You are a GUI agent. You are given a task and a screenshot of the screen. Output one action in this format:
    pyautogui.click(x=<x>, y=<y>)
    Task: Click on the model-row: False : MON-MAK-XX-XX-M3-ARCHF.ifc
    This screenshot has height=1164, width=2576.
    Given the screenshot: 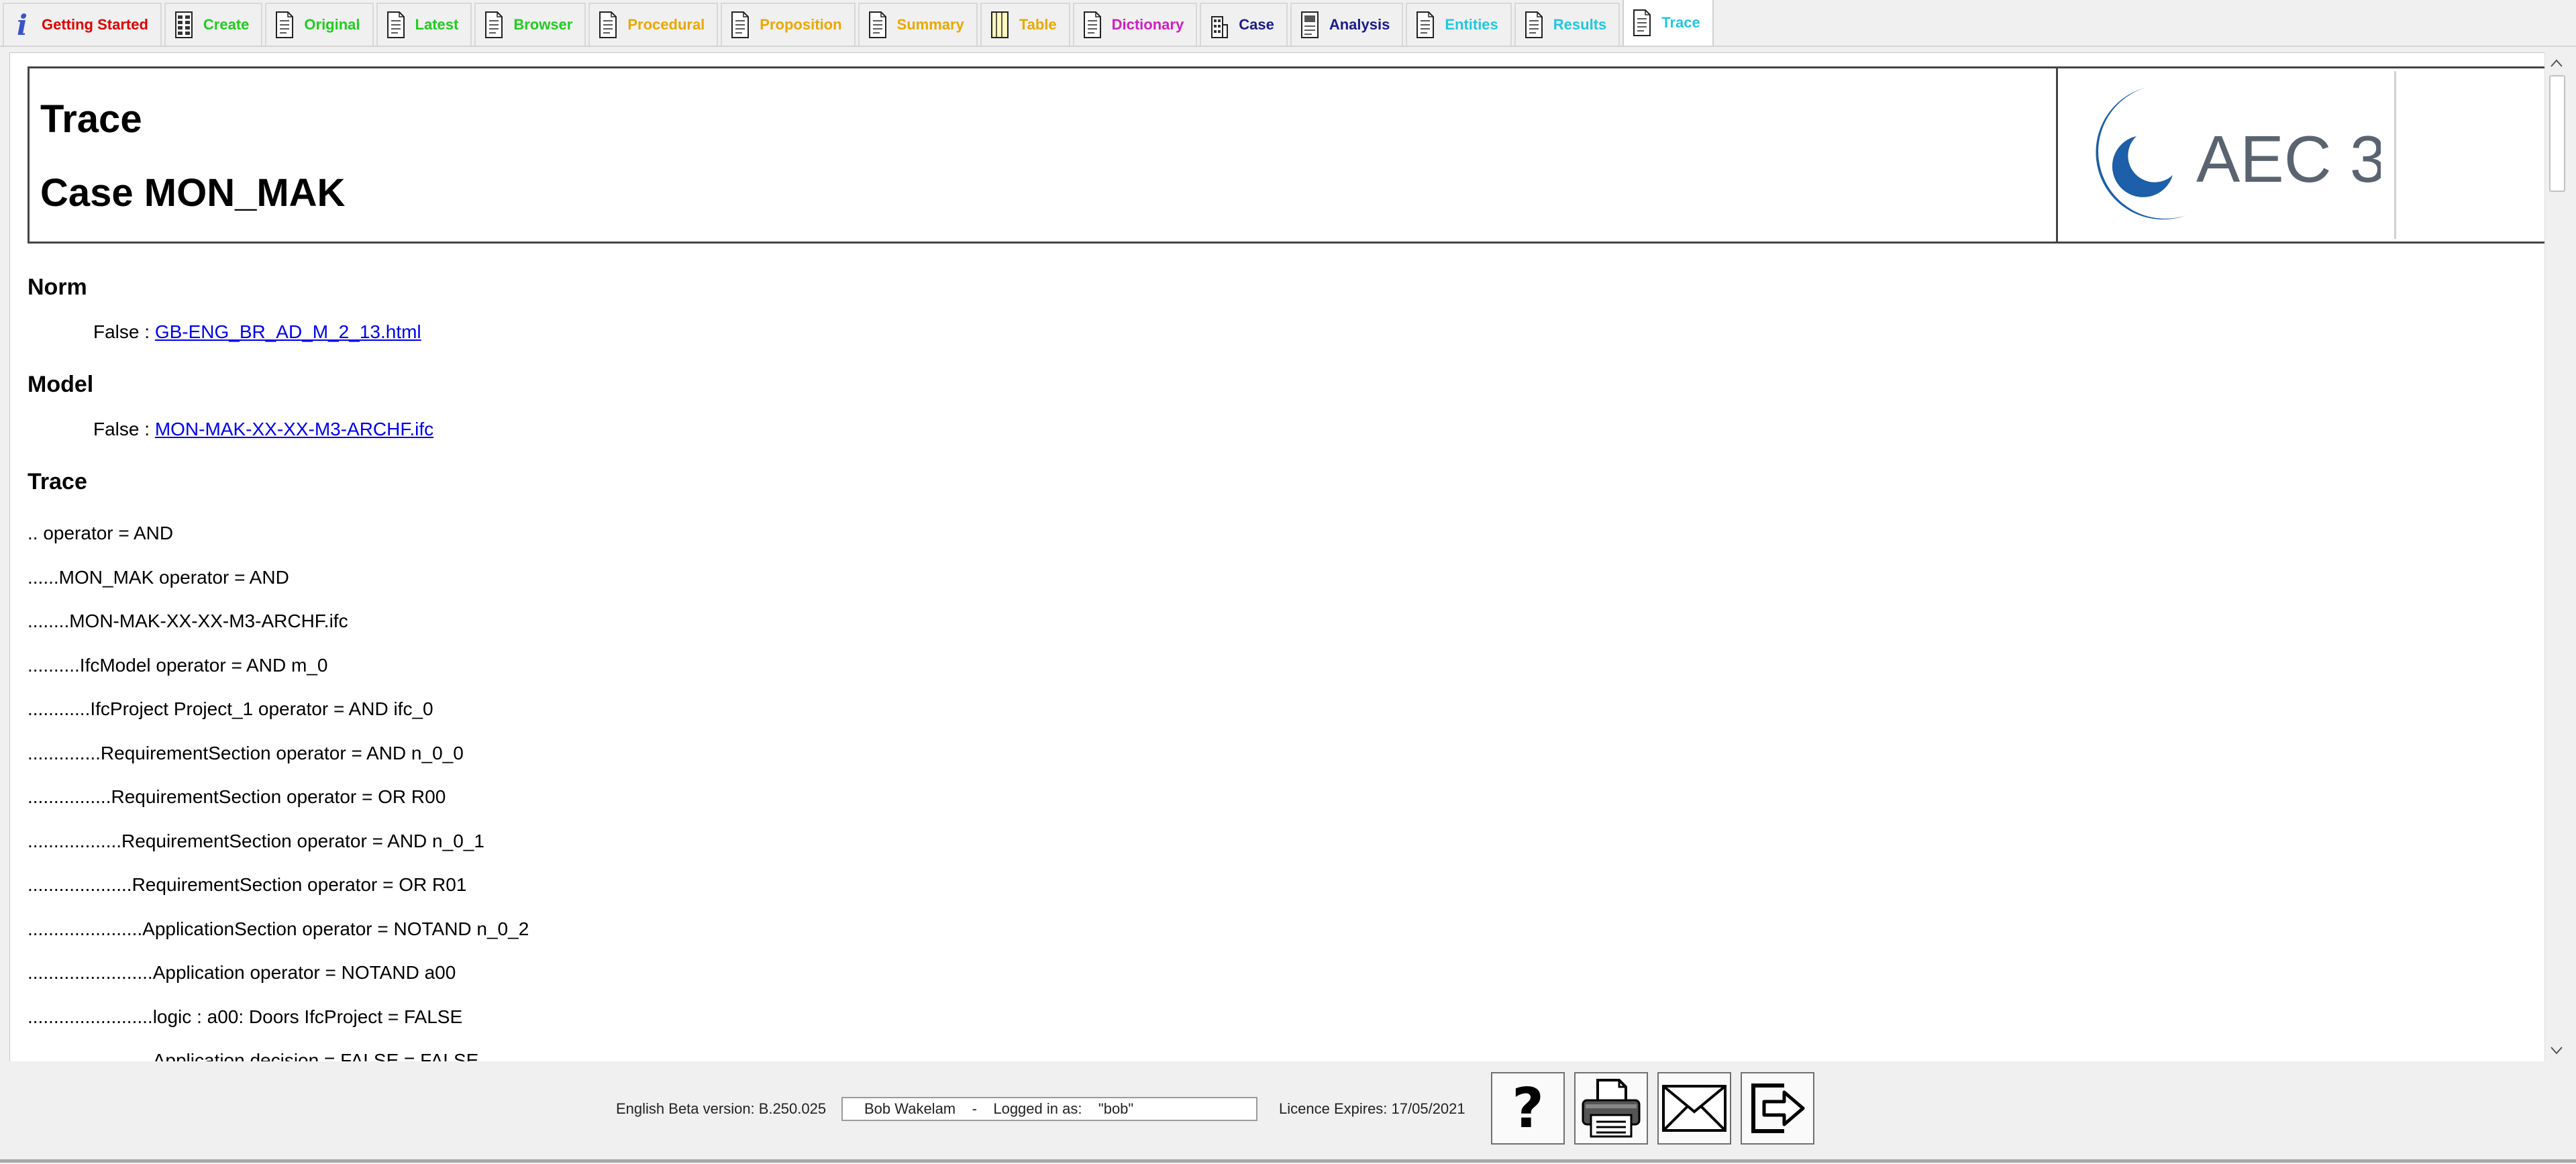 What is the action you would take?
    pyautogui.click(x=263, y=430)
    